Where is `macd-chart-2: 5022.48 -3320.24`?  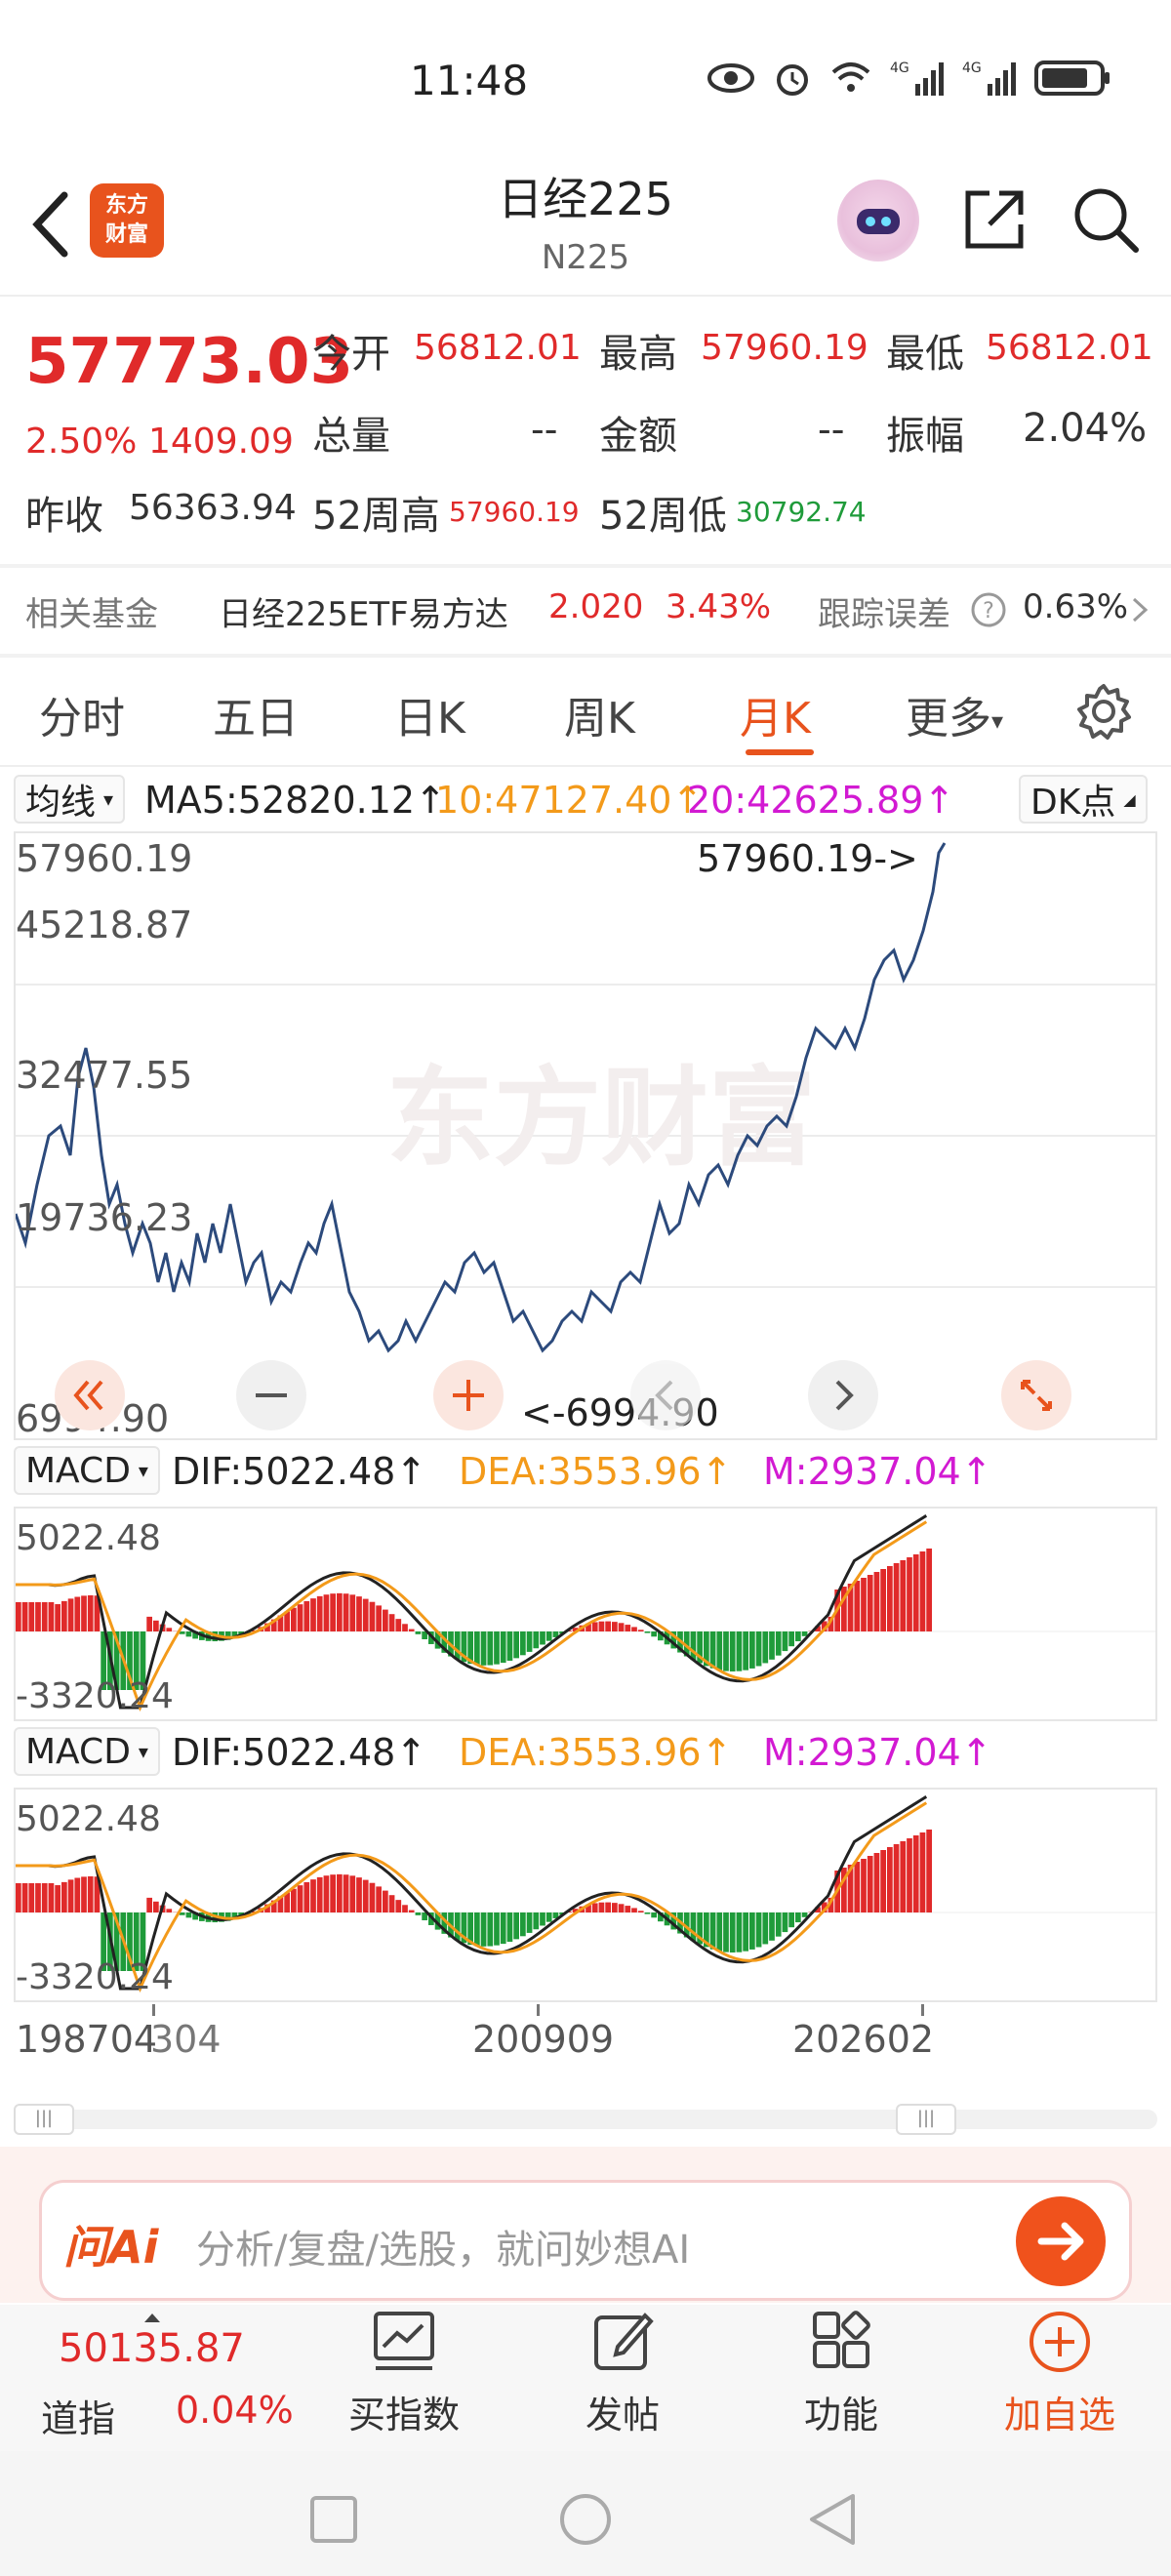
macd-chart-2: 5022.48 -3320.24 is located at coordinates (585, 1895).